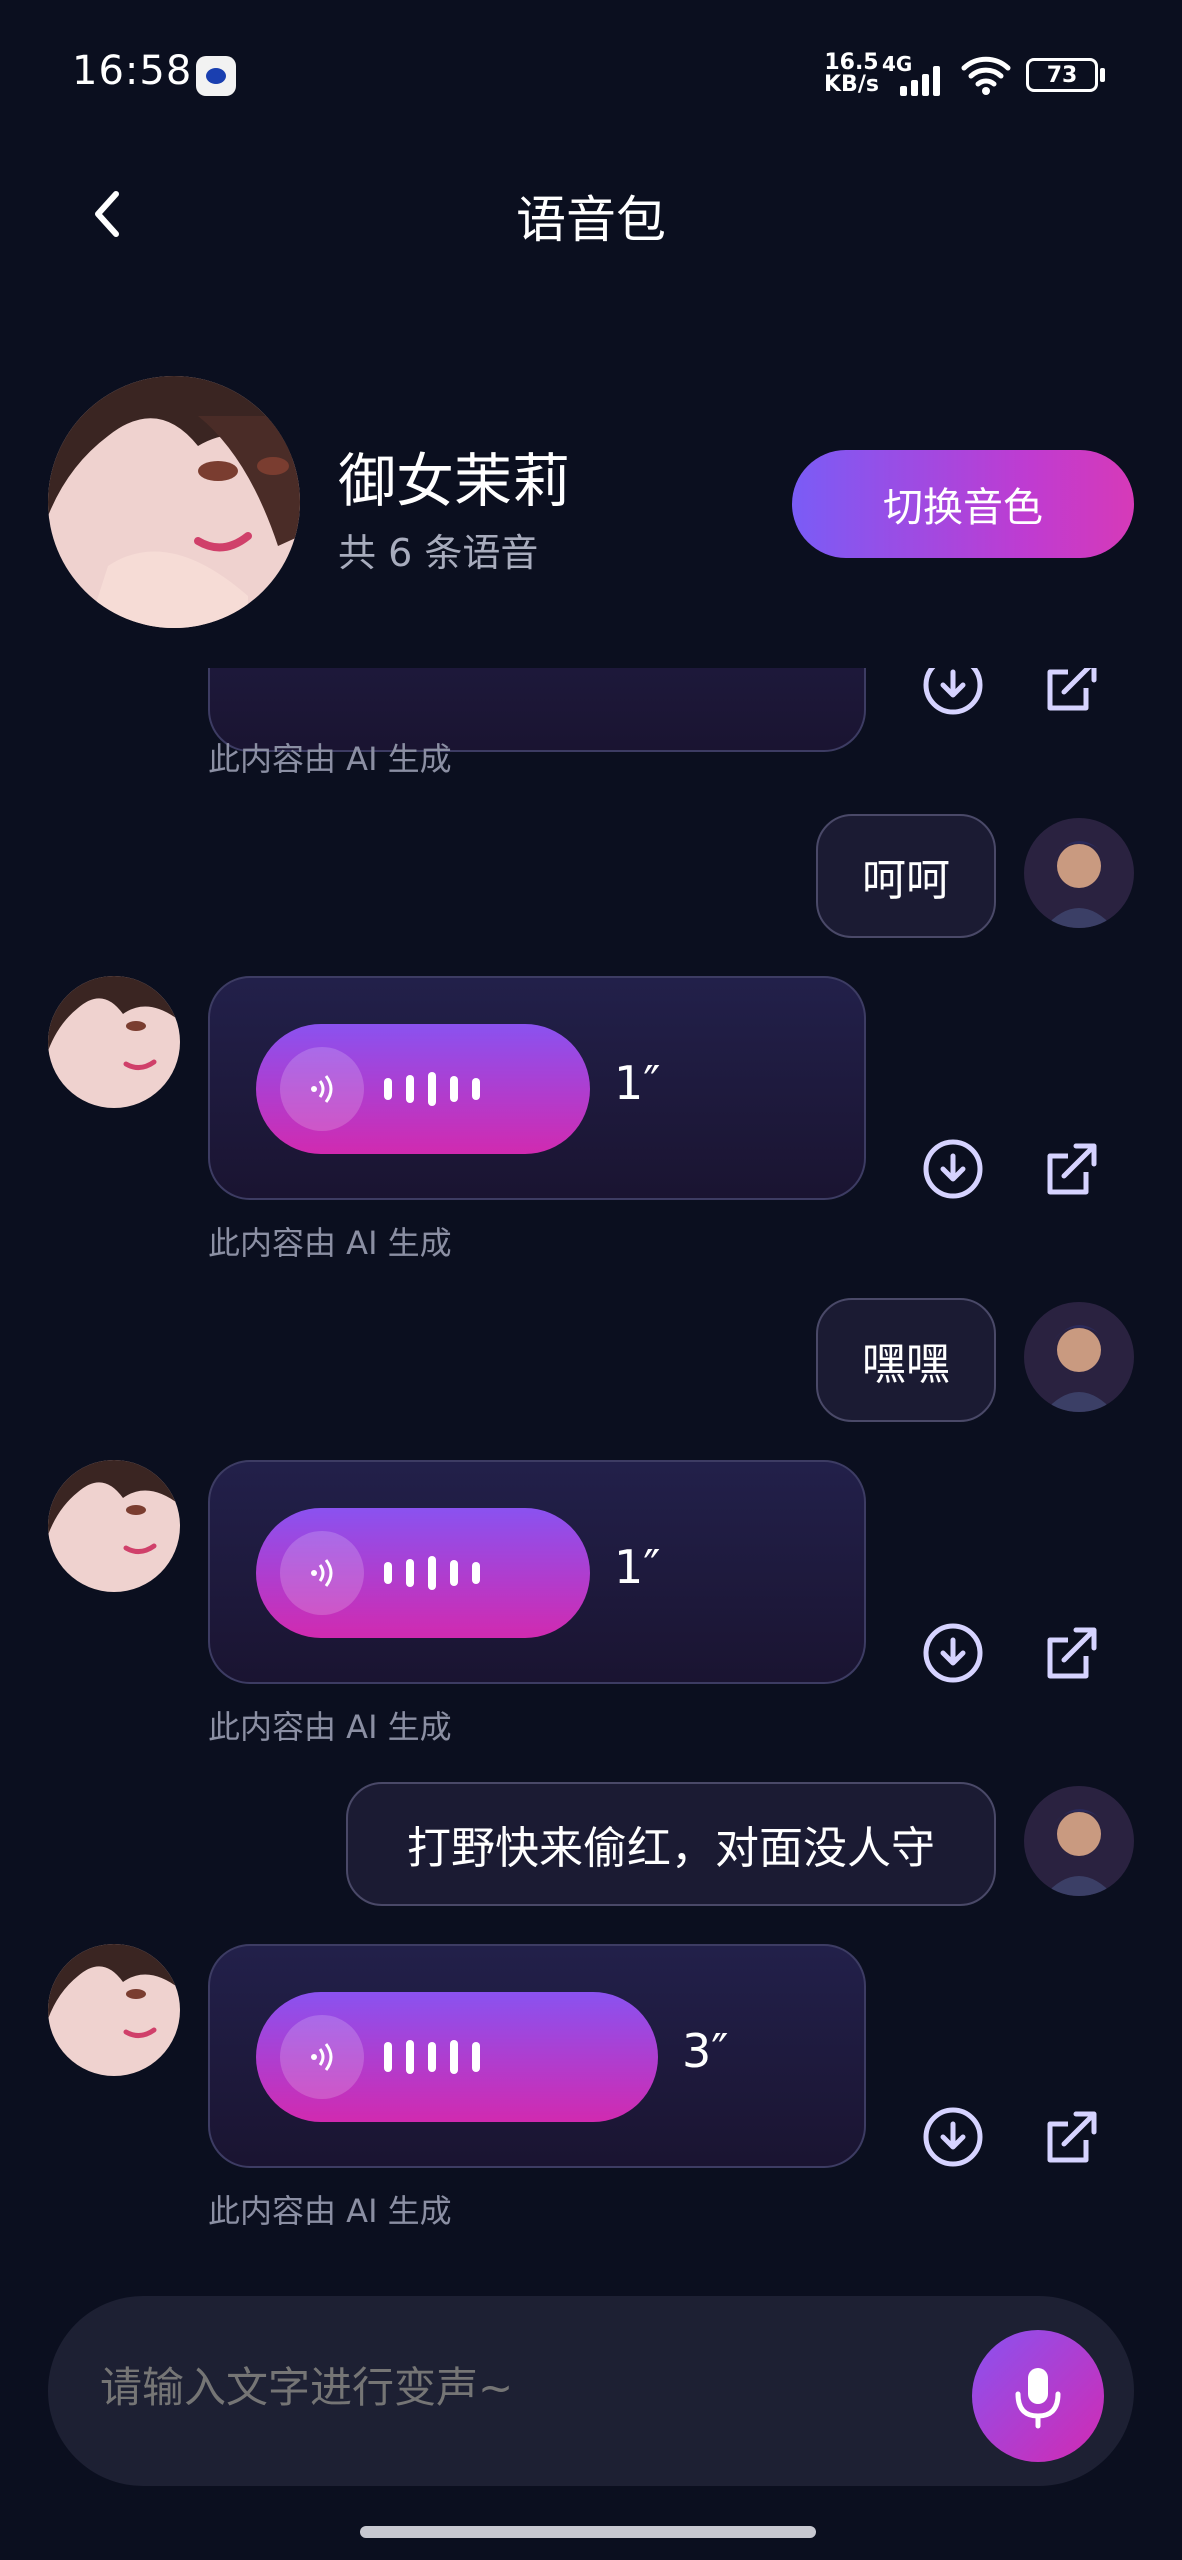 The width and height of the screenshot is (1182, 2560). What do you see at coordinates (132, 71) in the screenshot?
I see `status-time: 16:58` at bounding box center [132, 71].